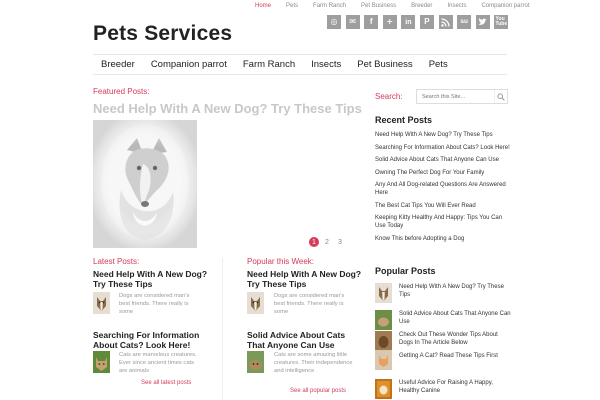 The width and height of the screenshot is (600, 400). Describe the element at coordinates (456, 6) in the screenshot. I see `top-nav-insects: Insects` at that location.